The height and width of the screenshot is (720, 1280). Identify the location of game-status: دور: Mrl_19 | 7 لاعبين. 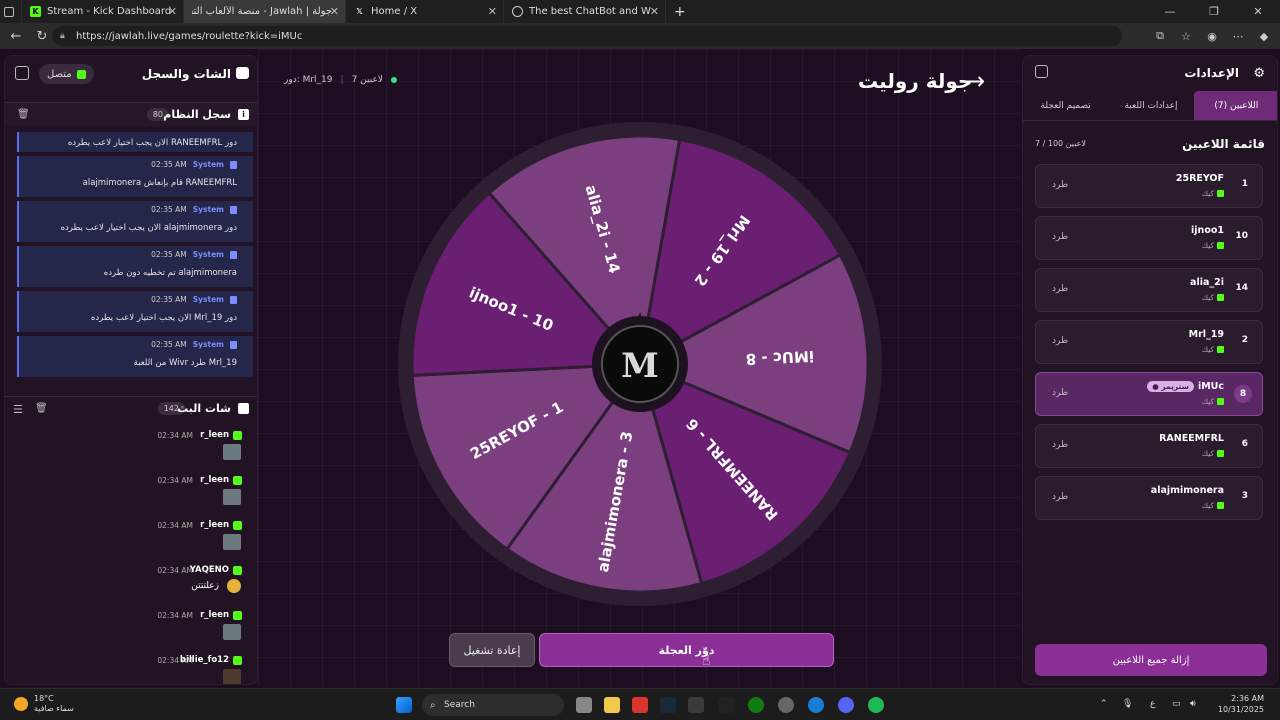
(340, 80).